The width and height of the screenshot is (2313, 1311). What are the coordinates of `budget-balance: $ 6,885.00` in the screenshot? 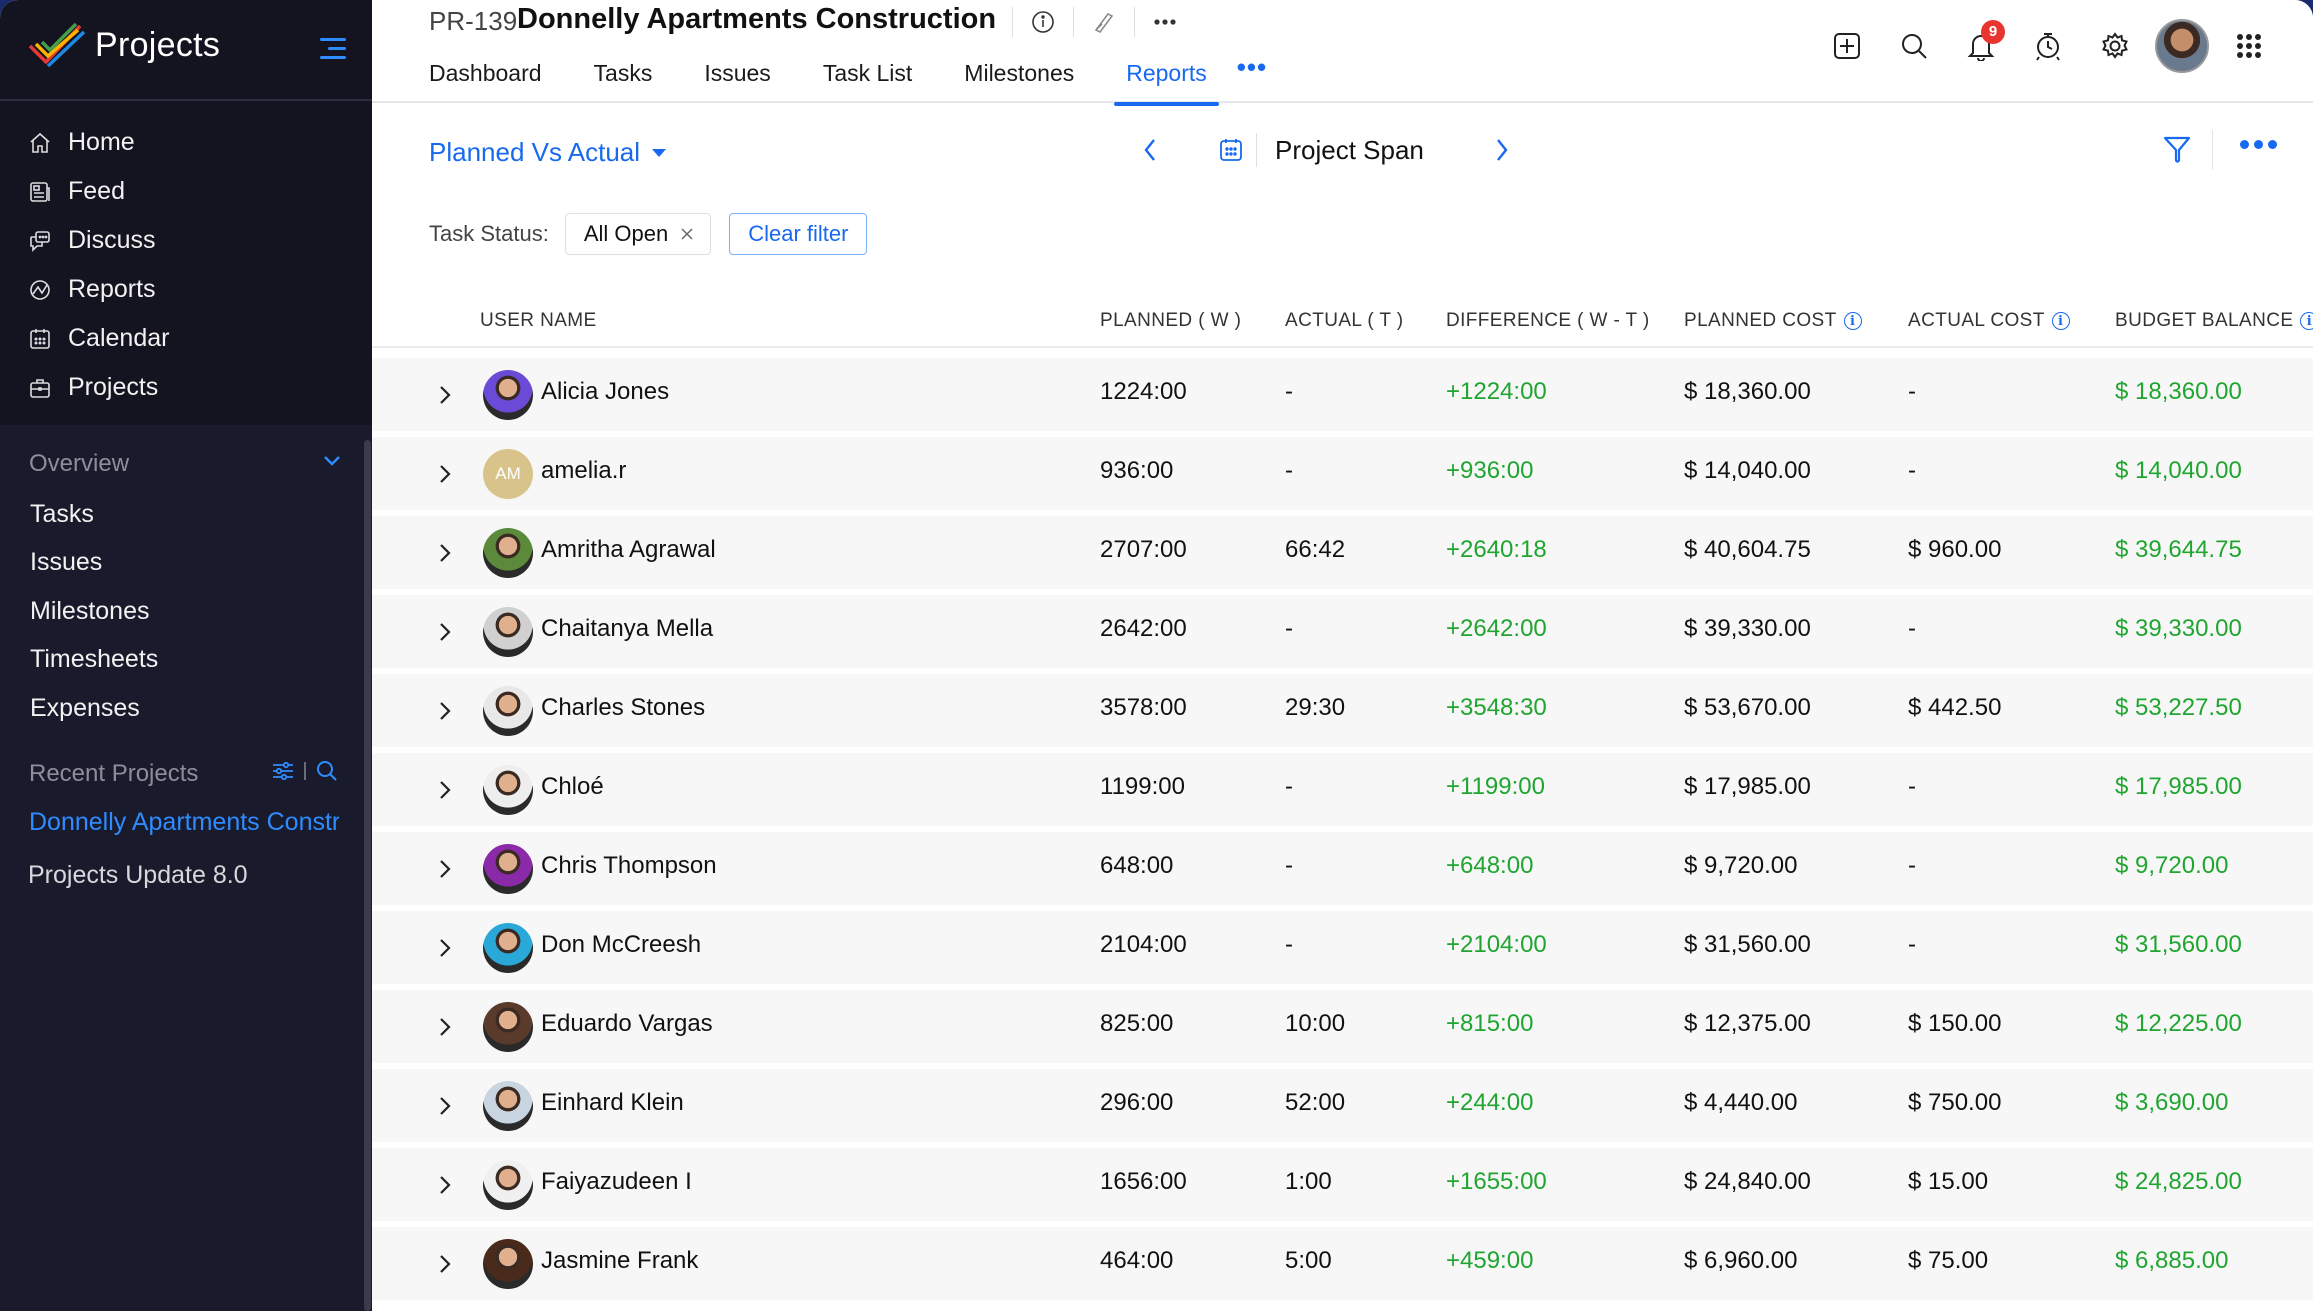 It's located at (2172, 1260).